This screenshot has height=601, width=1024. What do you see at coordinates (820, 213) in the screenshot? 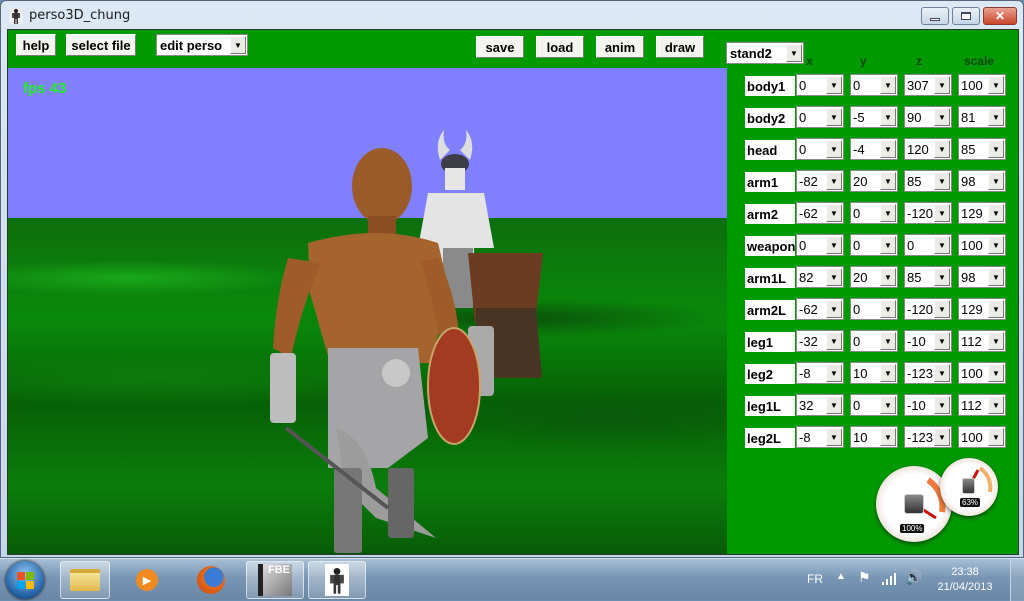
I see `arm2-x-select: -62 ▼` at bounding box center [820, 213].